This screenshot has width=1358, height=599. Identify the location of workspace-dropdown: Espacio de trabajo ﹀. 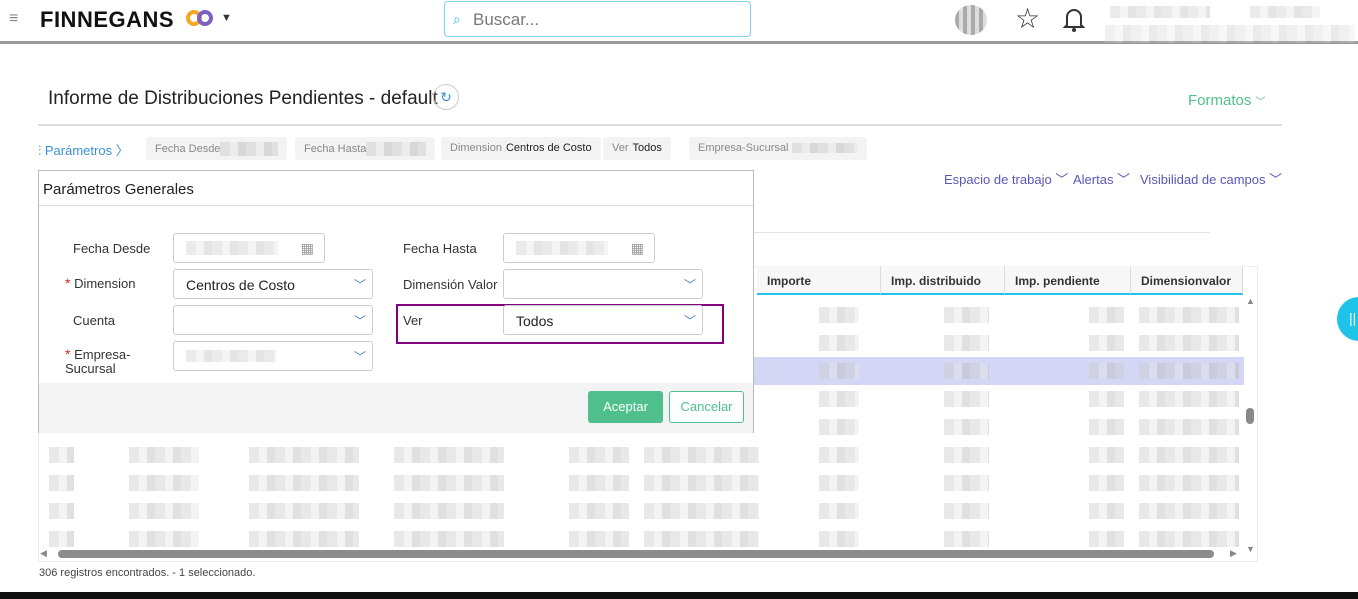
(1006, 178).